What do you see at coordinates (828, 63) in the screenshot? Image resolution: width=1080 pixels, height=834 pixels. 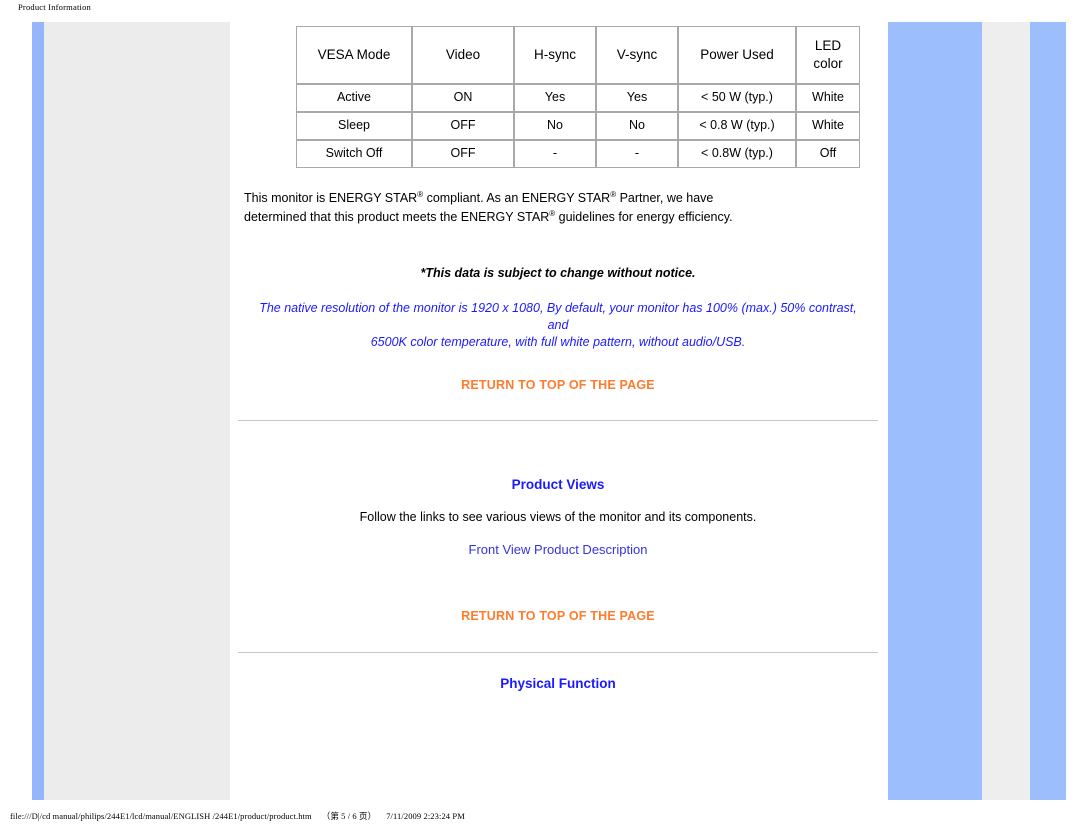 I see `led-header-line2: color` at bounding box center [828, 63].